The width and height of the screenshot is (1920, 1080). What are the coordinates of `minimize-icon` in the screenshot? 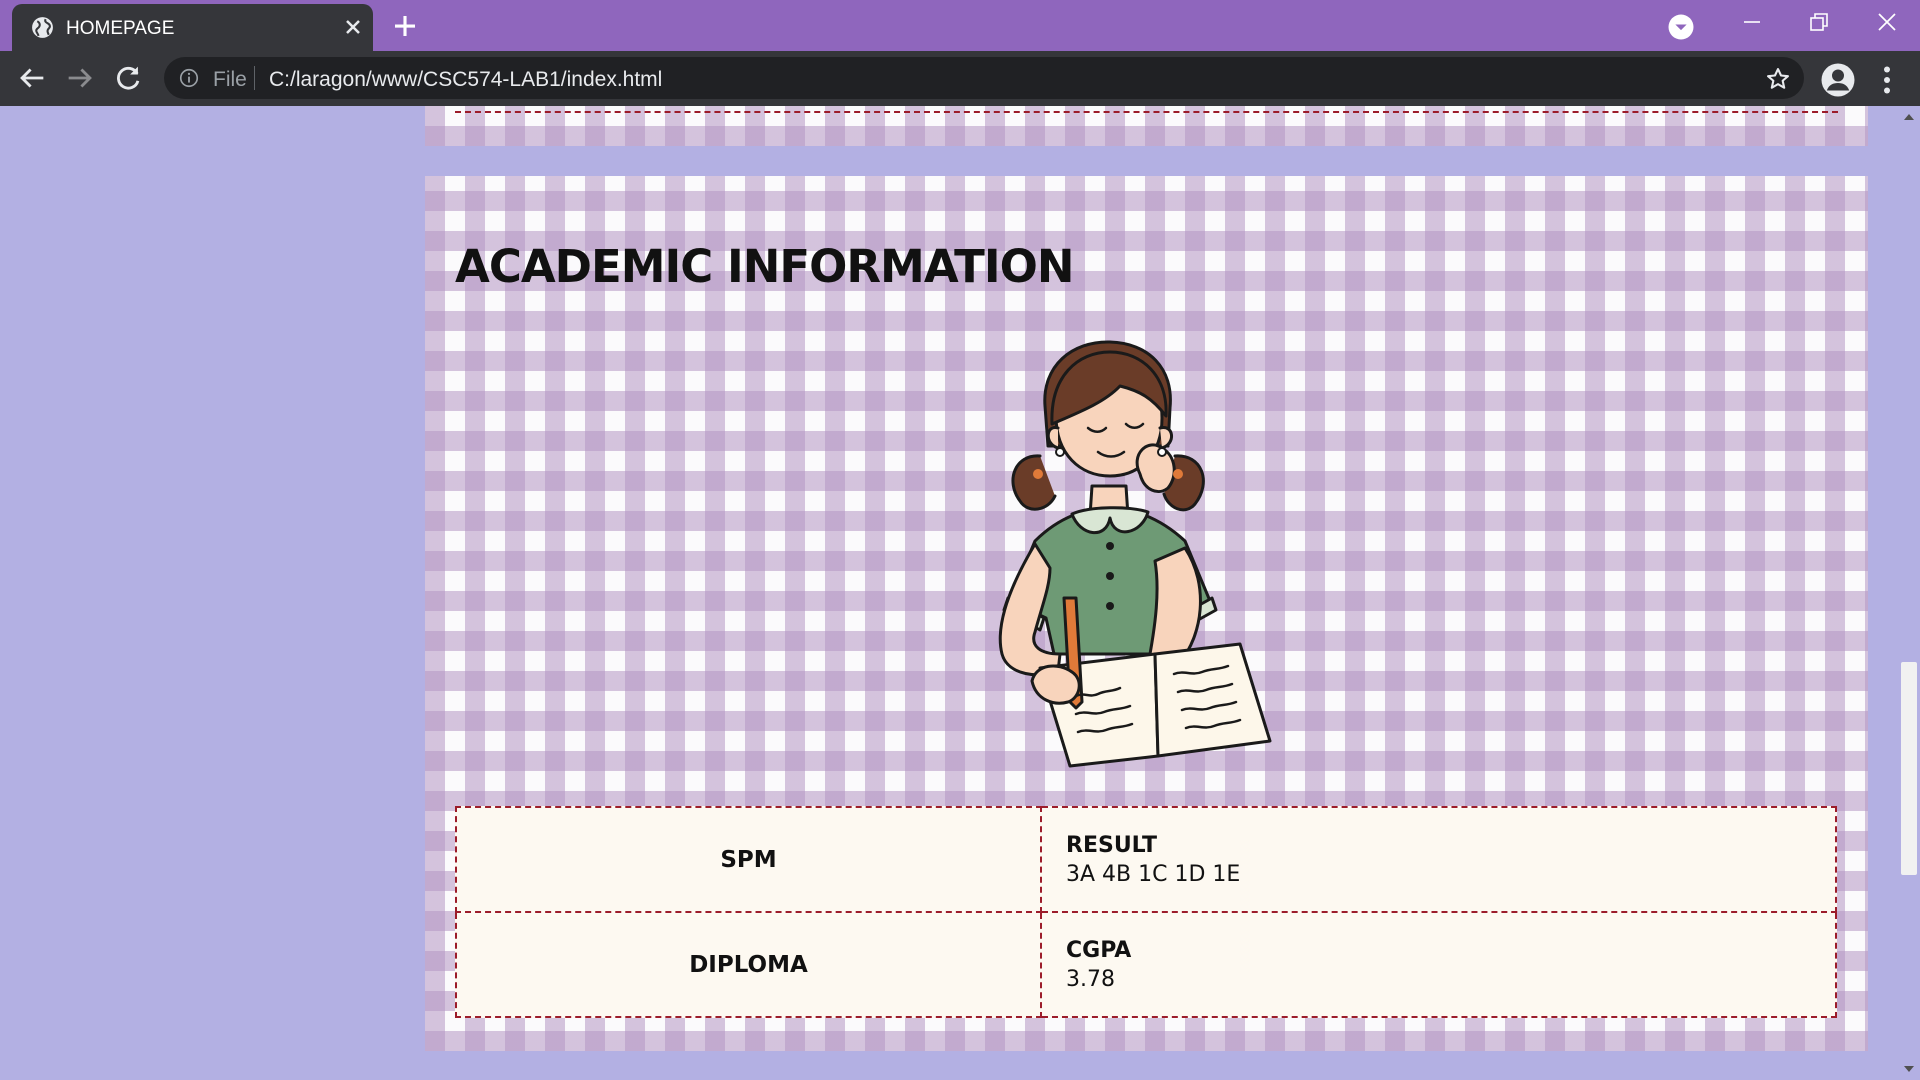 It's located at (1752, 22).